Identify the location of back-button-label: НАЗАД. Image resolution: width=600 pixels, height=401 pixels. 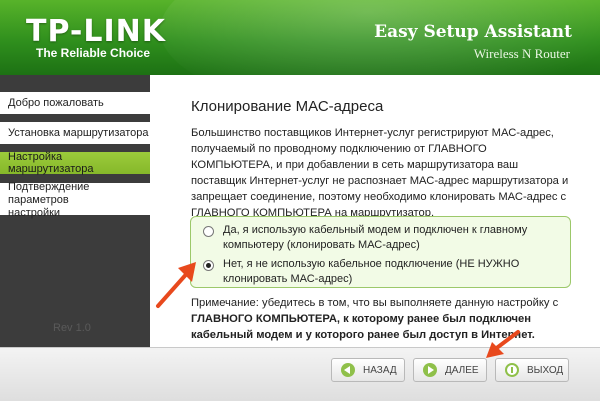
(380, 370).